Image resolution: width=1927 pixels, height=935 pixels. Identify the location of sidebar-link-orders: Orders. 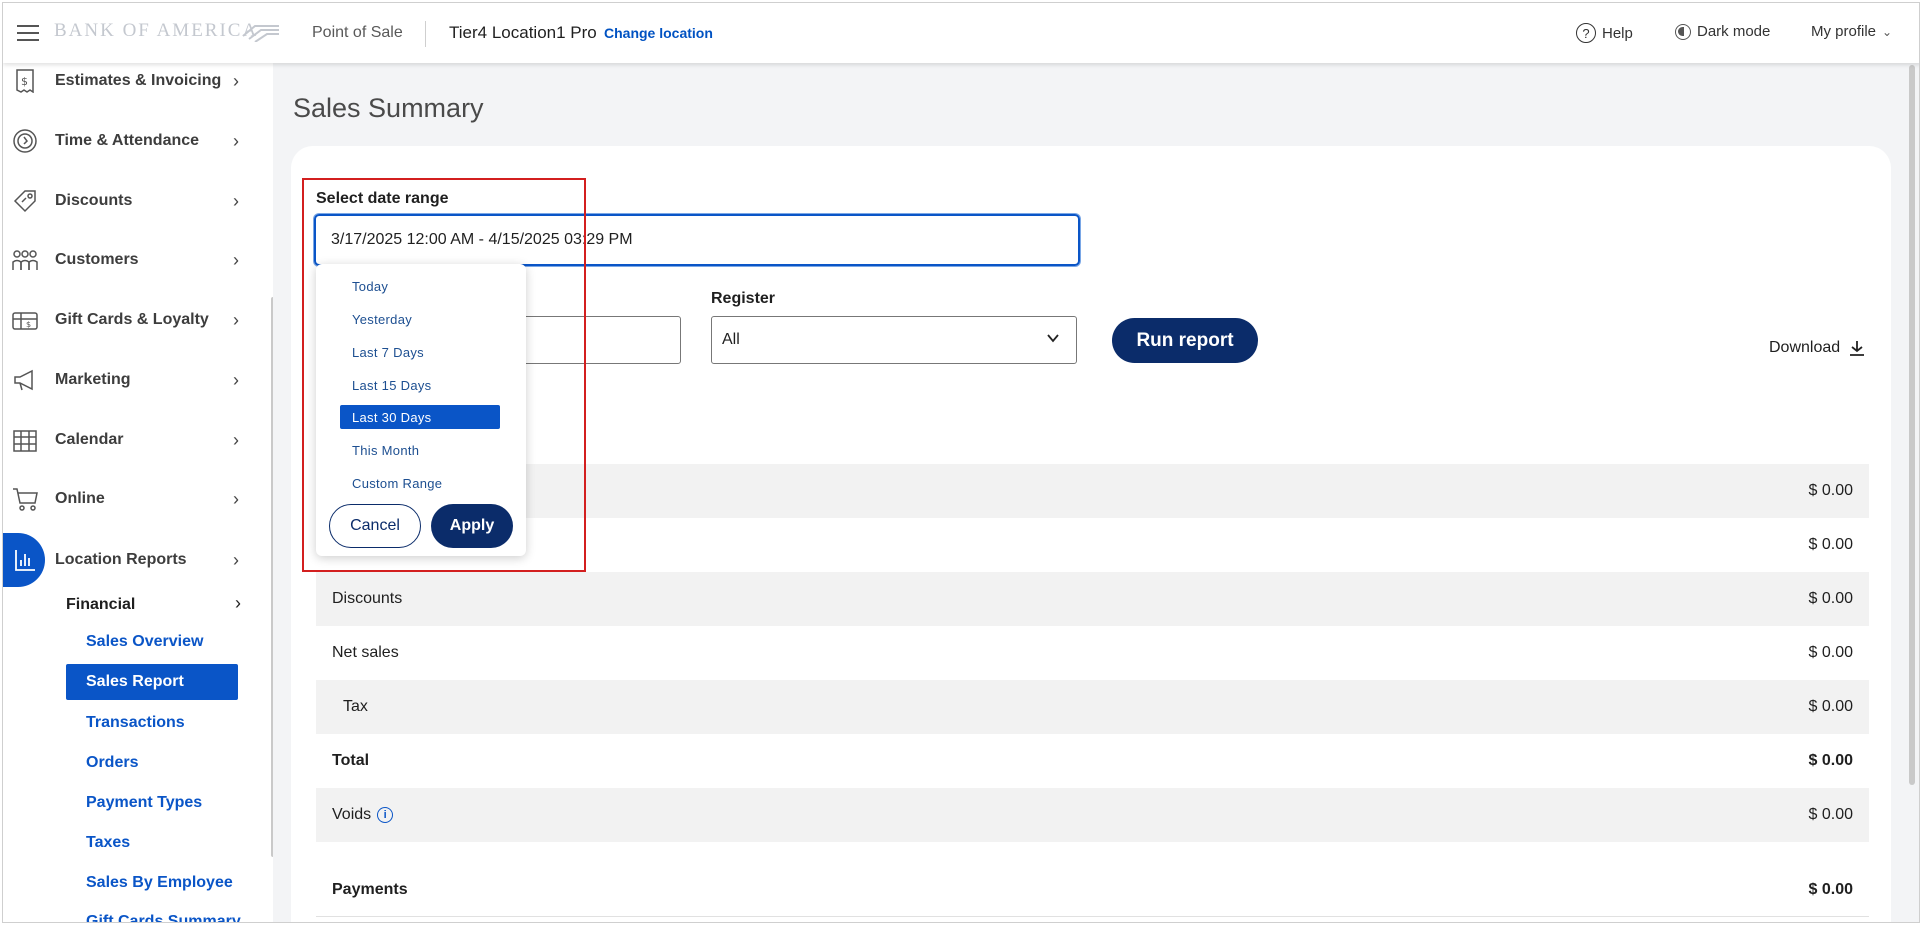
(112, 763).